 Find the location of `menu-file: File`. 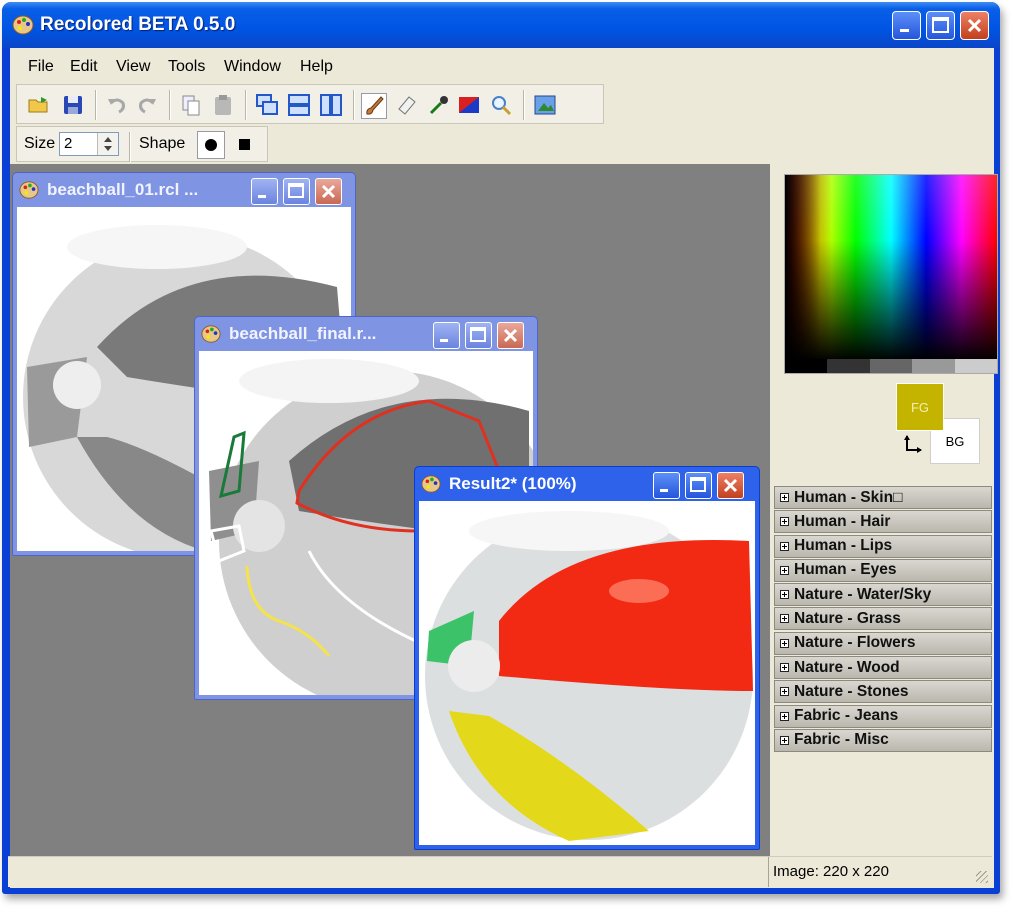

menu-file: File is located at coordinates (41, 67).